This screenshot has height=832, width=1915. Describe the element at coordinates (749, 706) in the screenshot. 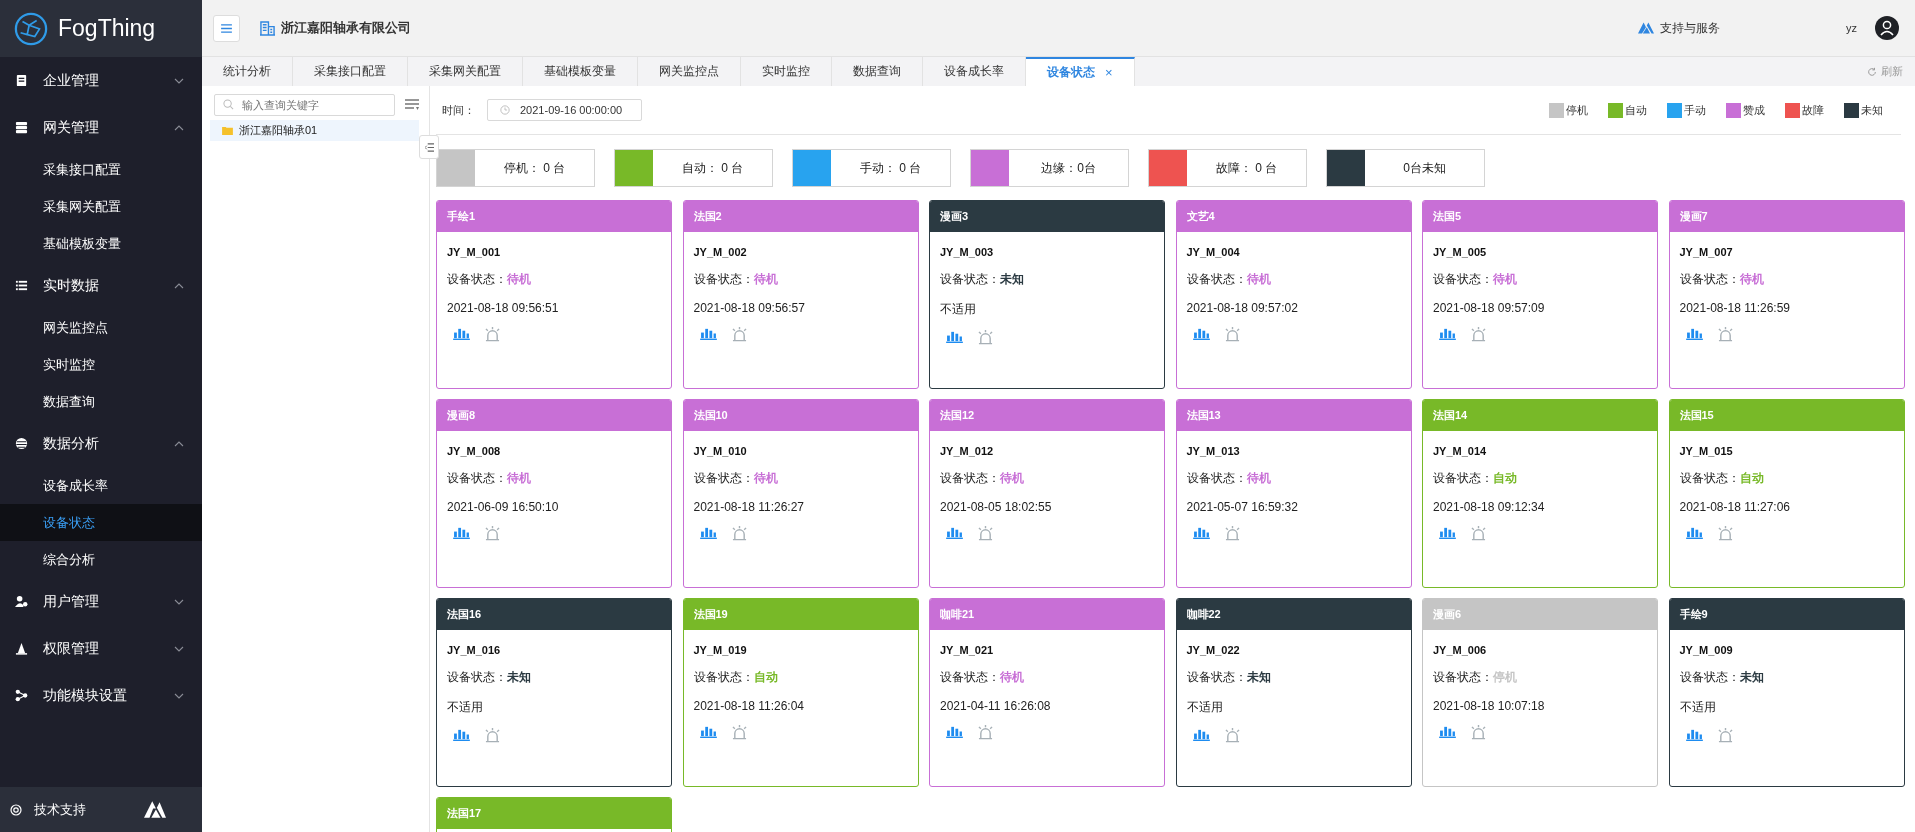

I see `status-time: 2021-08-18 11:26:04` at that location.